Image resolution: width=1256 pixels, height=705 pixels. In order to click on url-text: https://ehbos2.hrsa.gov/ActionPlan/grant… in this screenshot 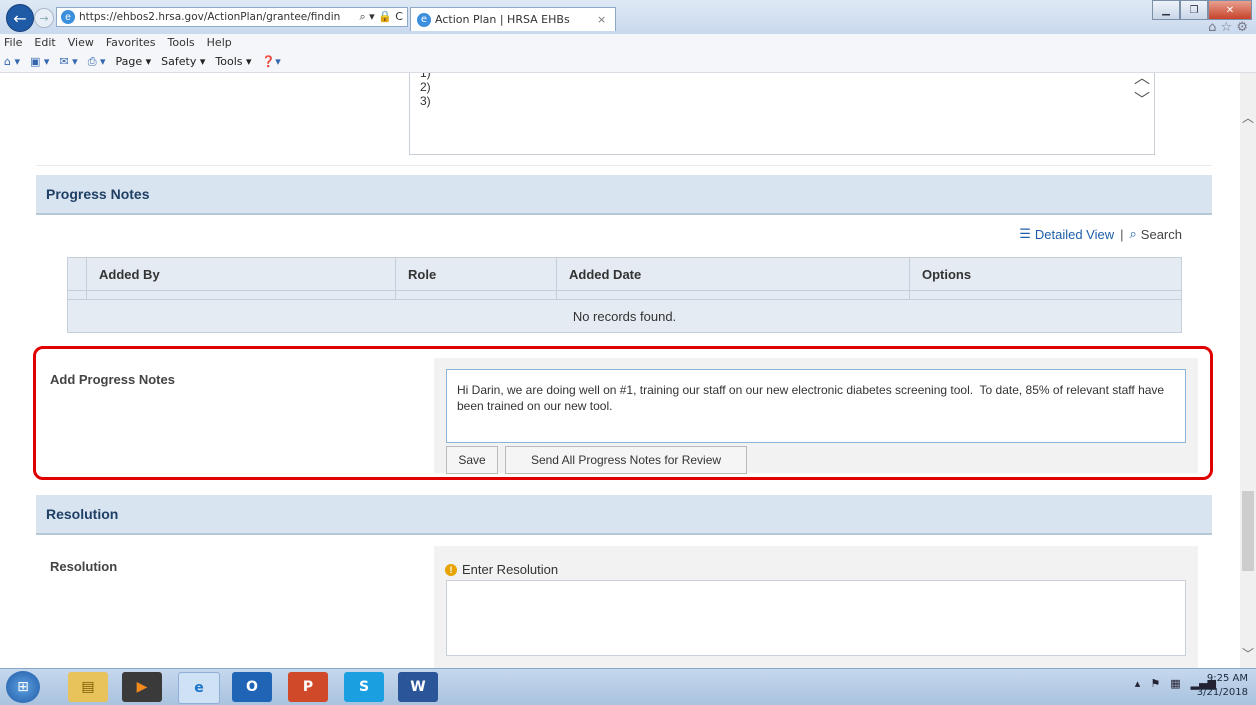, I will do `click(217, 17)`.